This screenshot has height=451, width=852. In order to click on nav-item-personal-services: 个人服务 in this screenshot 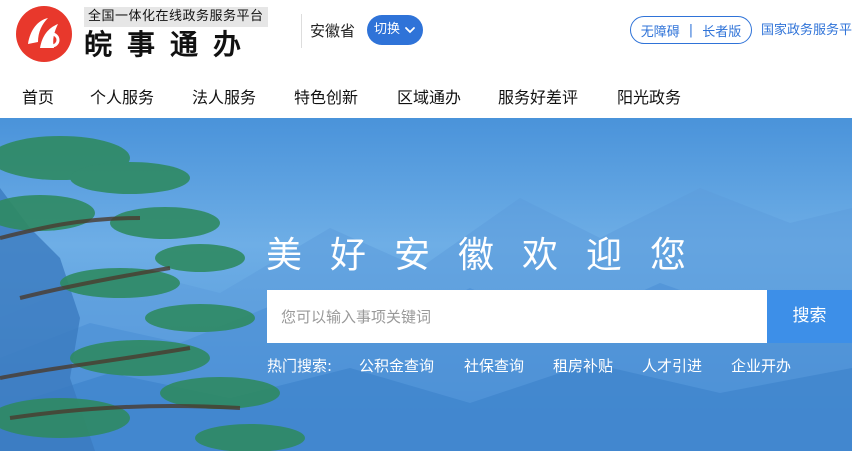, I will do `click(122, 98)`.